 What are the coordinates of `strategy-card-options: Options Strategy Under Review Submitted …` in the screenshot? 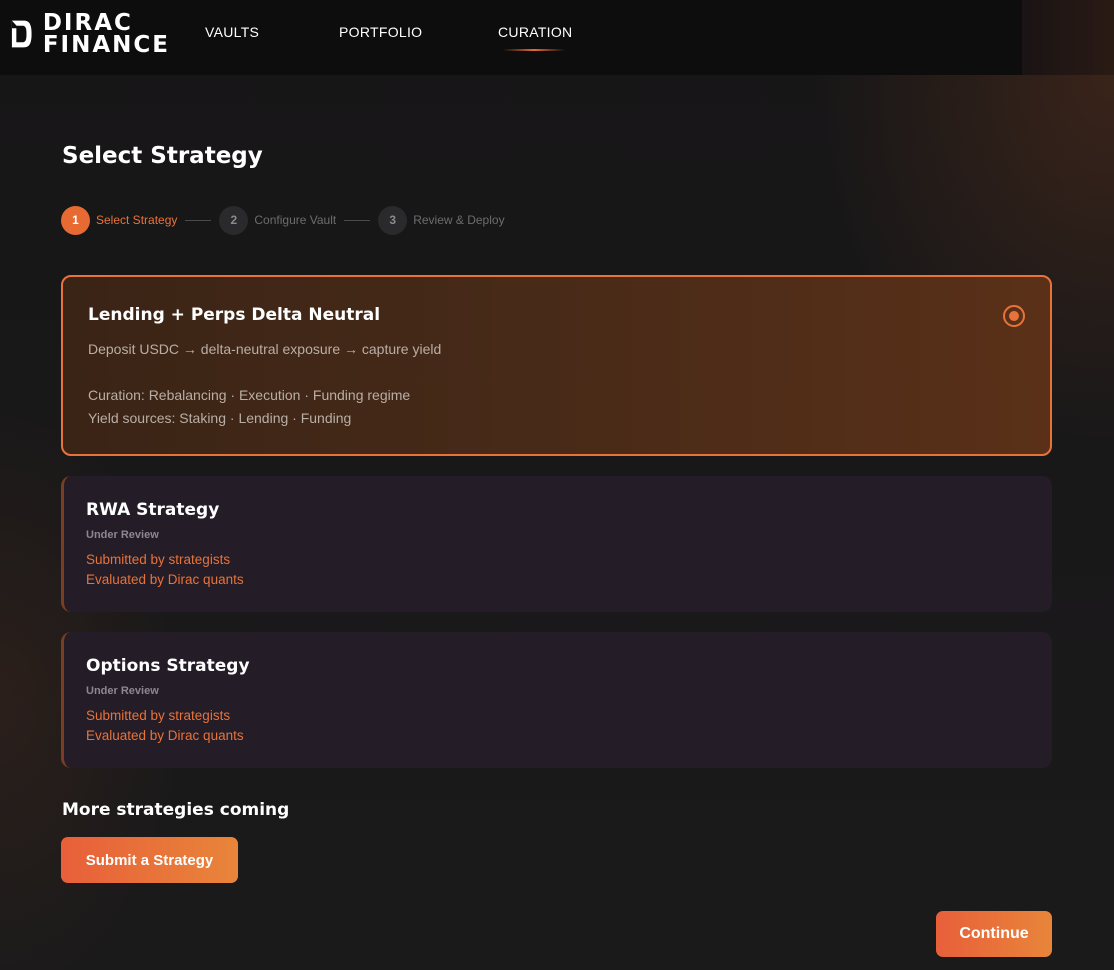 It's located at (556, 700).